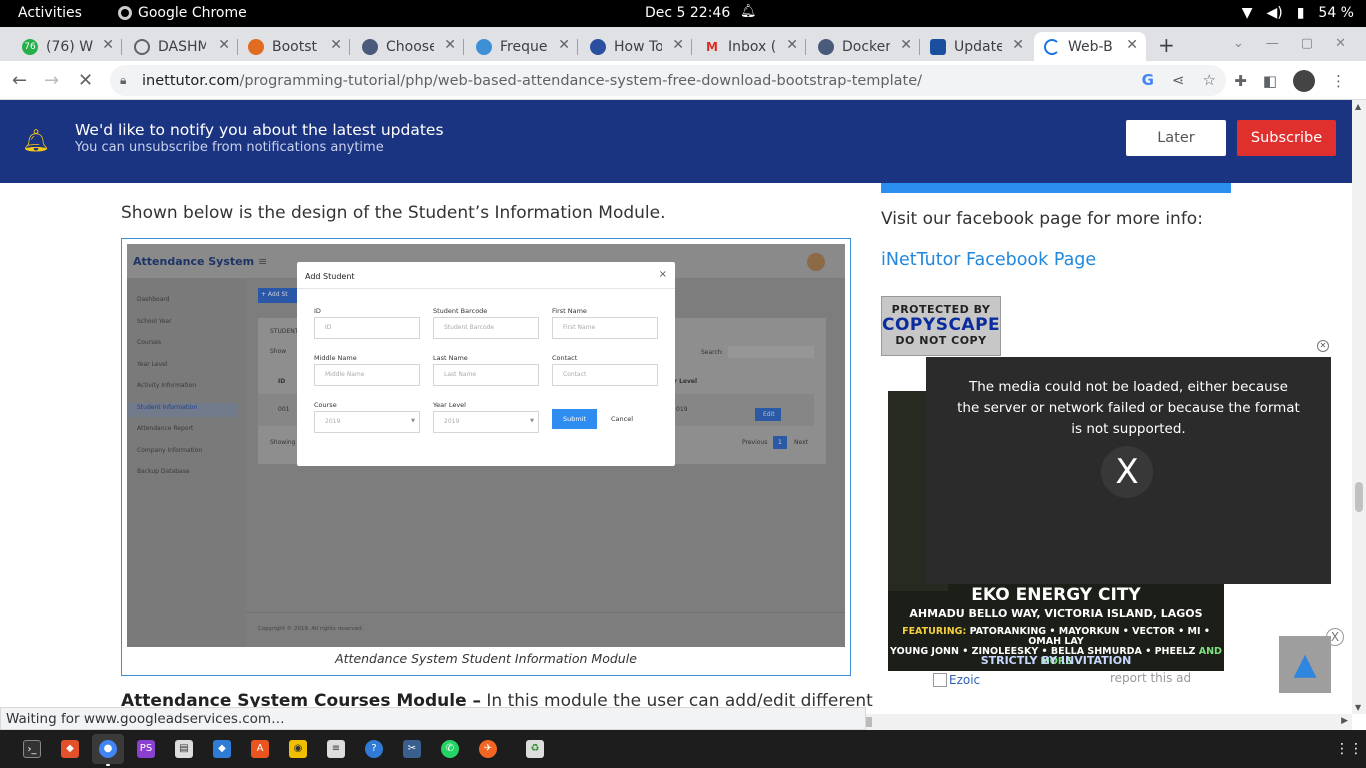  What do you see at coordinates (682, 409) in the screenshot?
I see `app-row-year: 019` at bounding box center [682, 409].